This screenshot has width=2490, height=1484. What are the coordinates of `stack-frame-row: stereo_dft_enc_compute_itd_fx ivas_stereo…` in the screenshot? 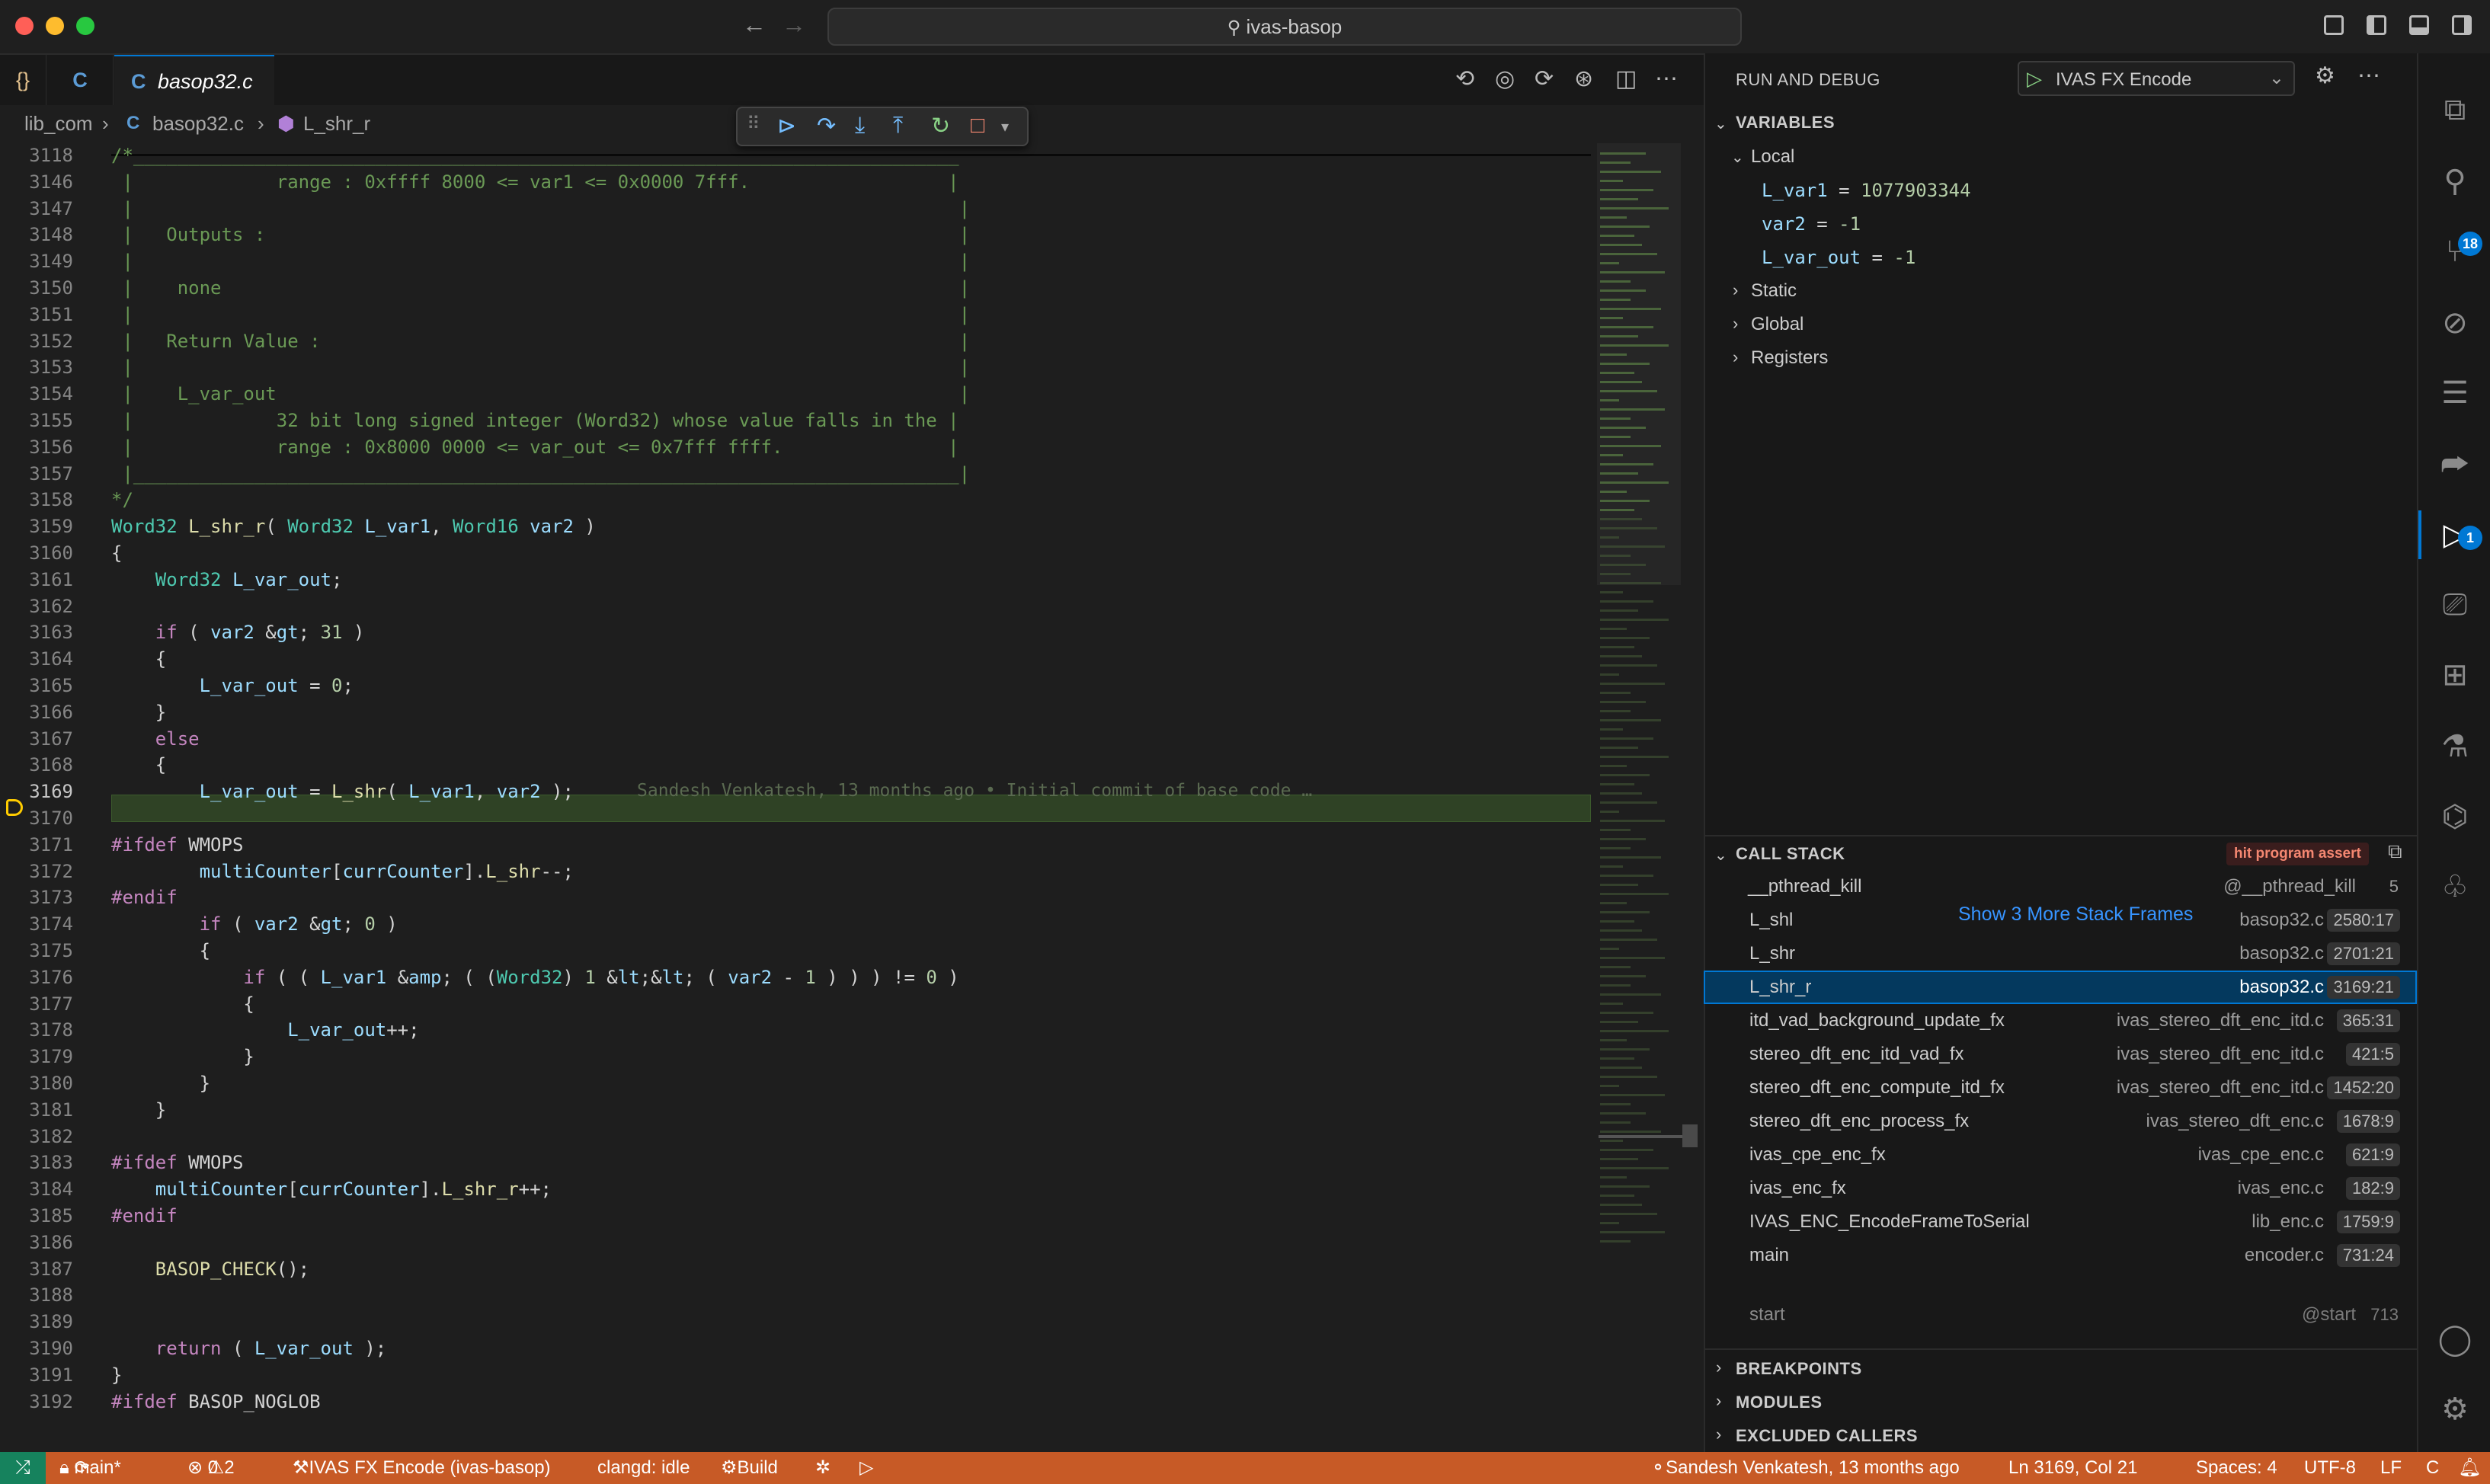 It's located at (2060, 1088).